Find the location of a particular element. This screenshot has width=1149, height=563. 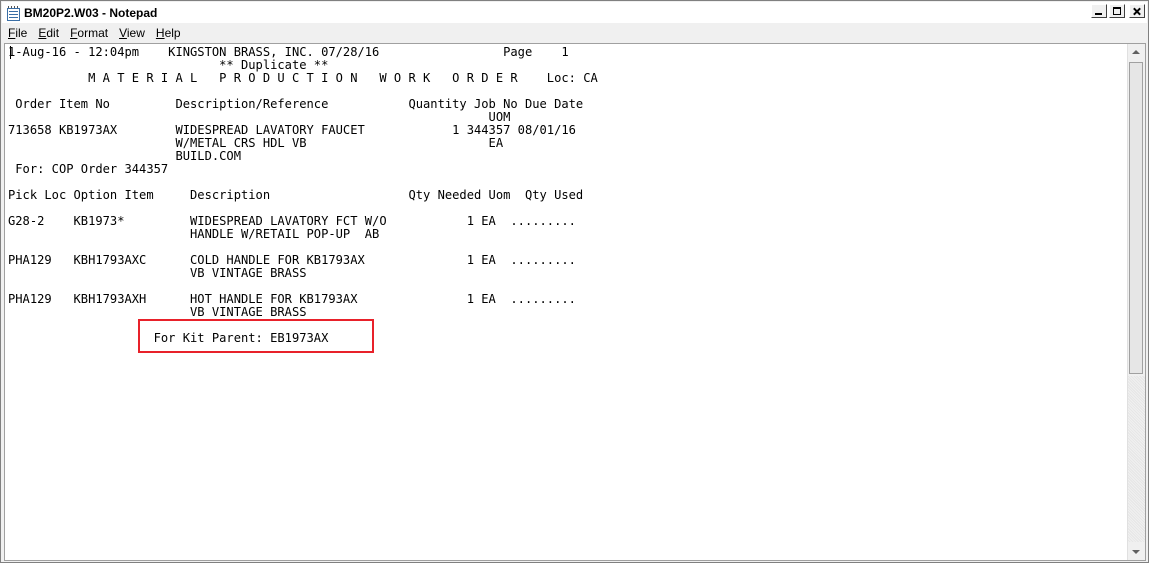

notepad-app-icon is located at coordinates (13, 13).